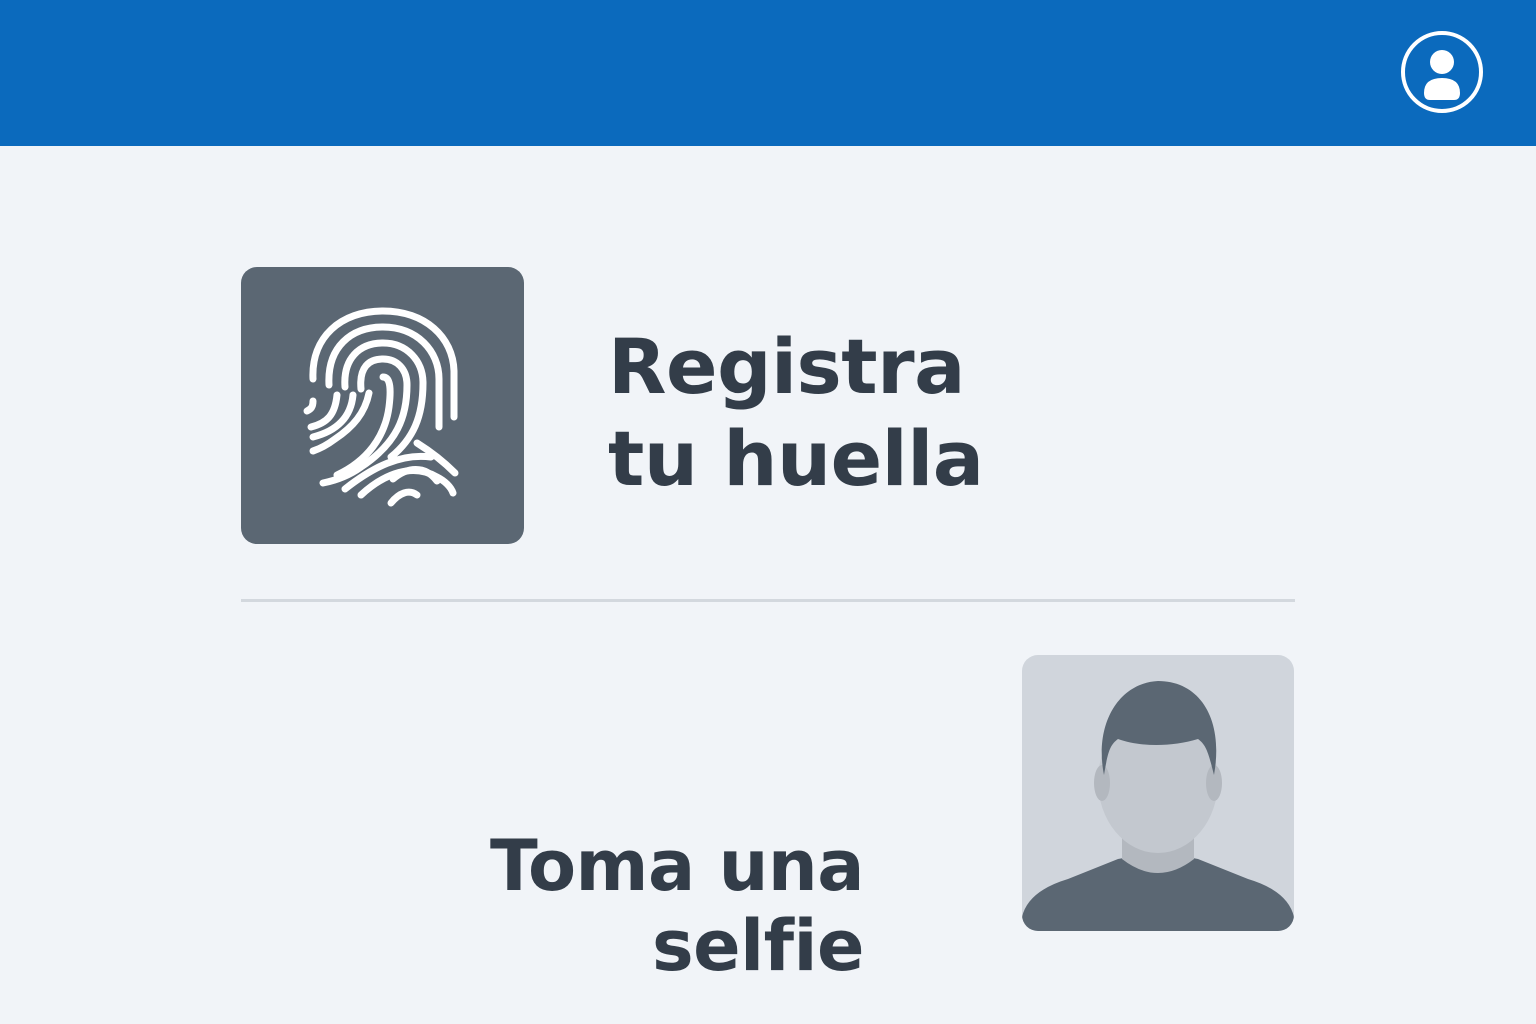  What do you see at coordinates (768, 73) in the screenshot?
I see `top-app-bar` at bounding box center [768, 73].